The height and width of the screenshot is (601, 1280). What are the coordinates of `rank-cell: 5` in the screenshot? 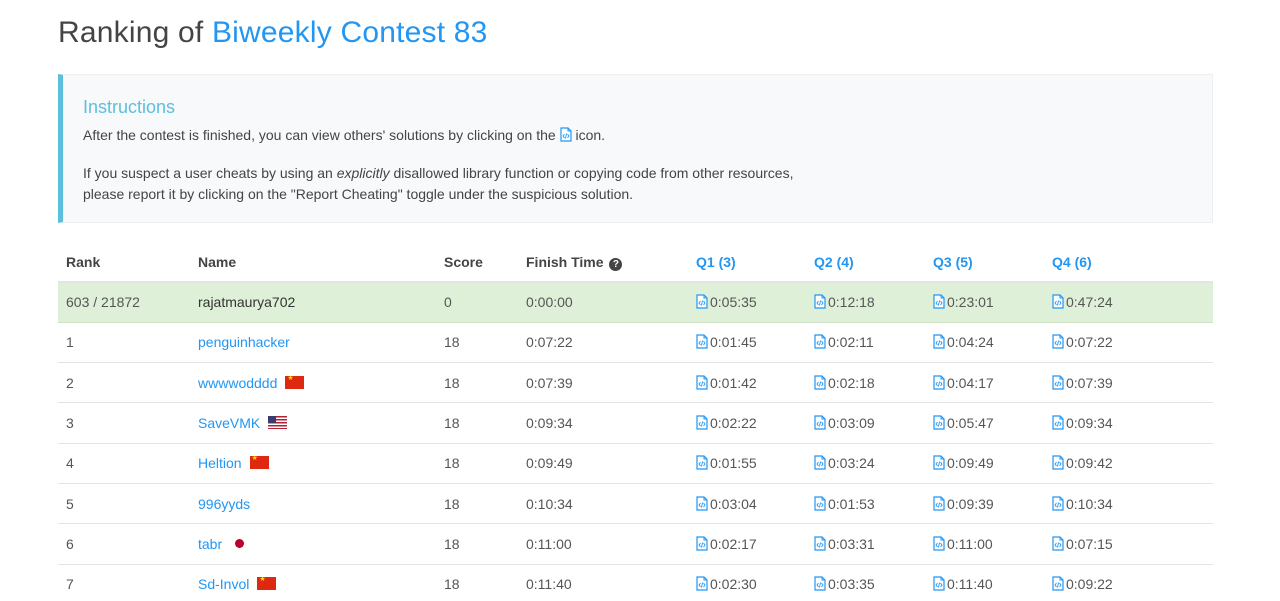 It's located at (128, 504).